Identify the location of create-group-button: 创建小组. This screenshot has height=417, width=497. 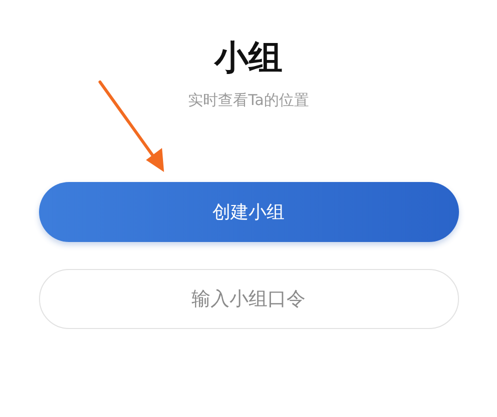
(248, 212).